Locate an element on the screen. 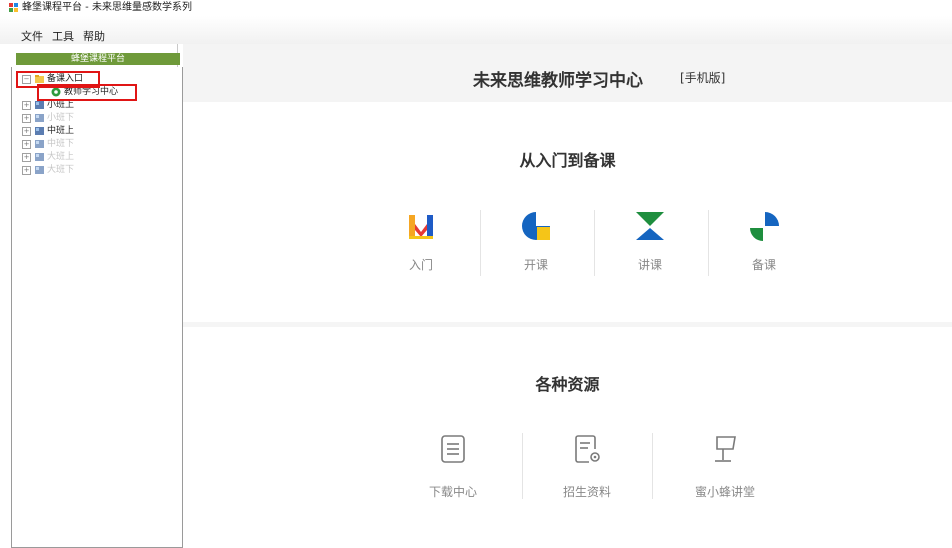  tree-node-label: 中班上 is located at coordinates (61, 131).